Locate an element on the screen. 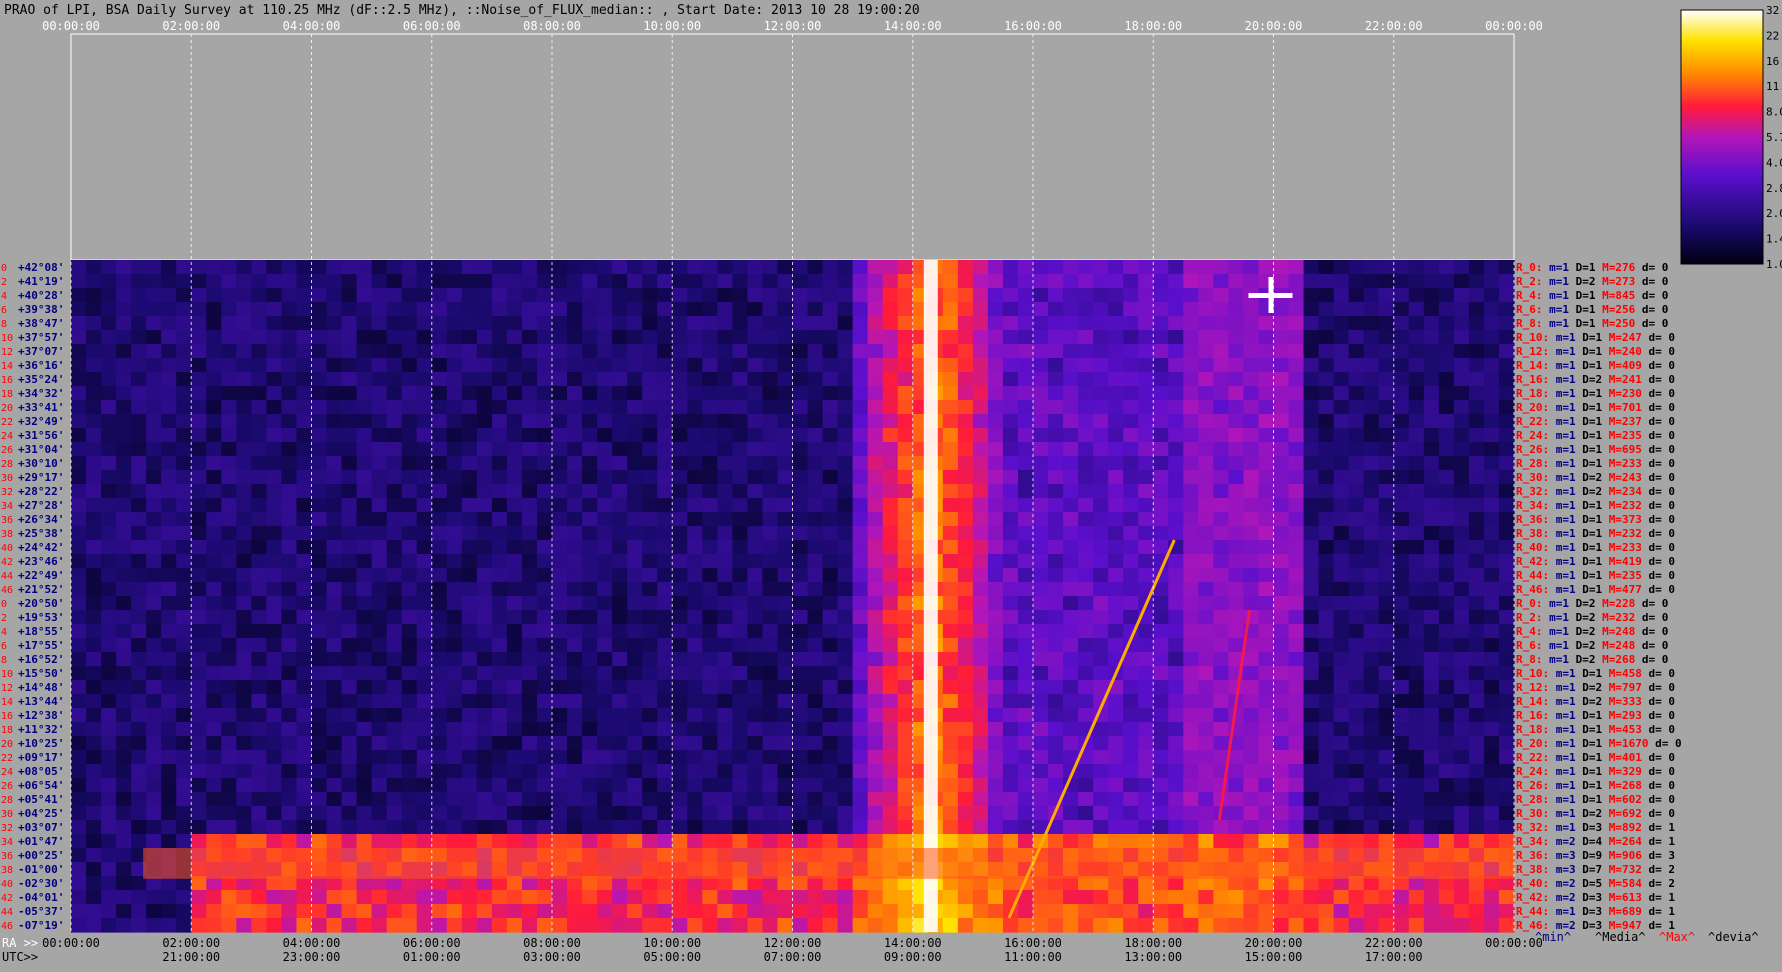 The image size is (1782, 972). beam-number: 2 is located at coordinates (4, 618).